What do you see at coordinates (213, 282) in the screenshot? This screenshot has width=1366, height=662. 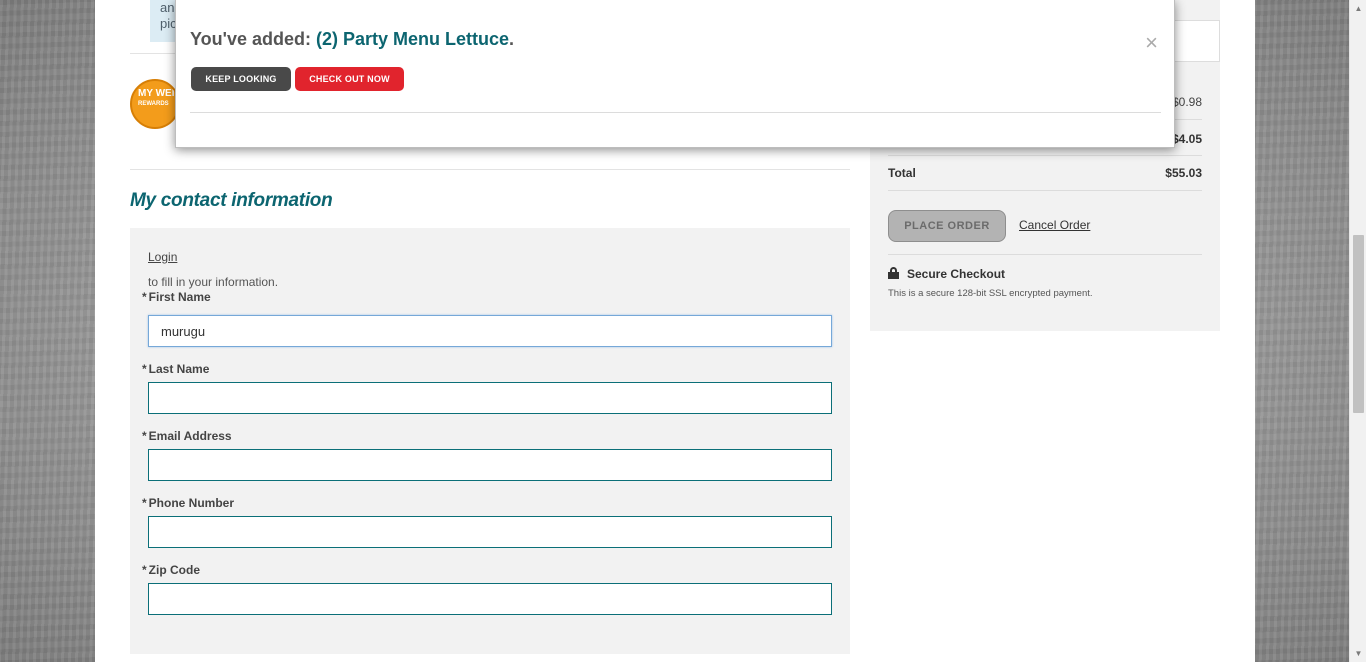 I see `login-help-text: to fill in your information.` at bounding box center [213, 282].